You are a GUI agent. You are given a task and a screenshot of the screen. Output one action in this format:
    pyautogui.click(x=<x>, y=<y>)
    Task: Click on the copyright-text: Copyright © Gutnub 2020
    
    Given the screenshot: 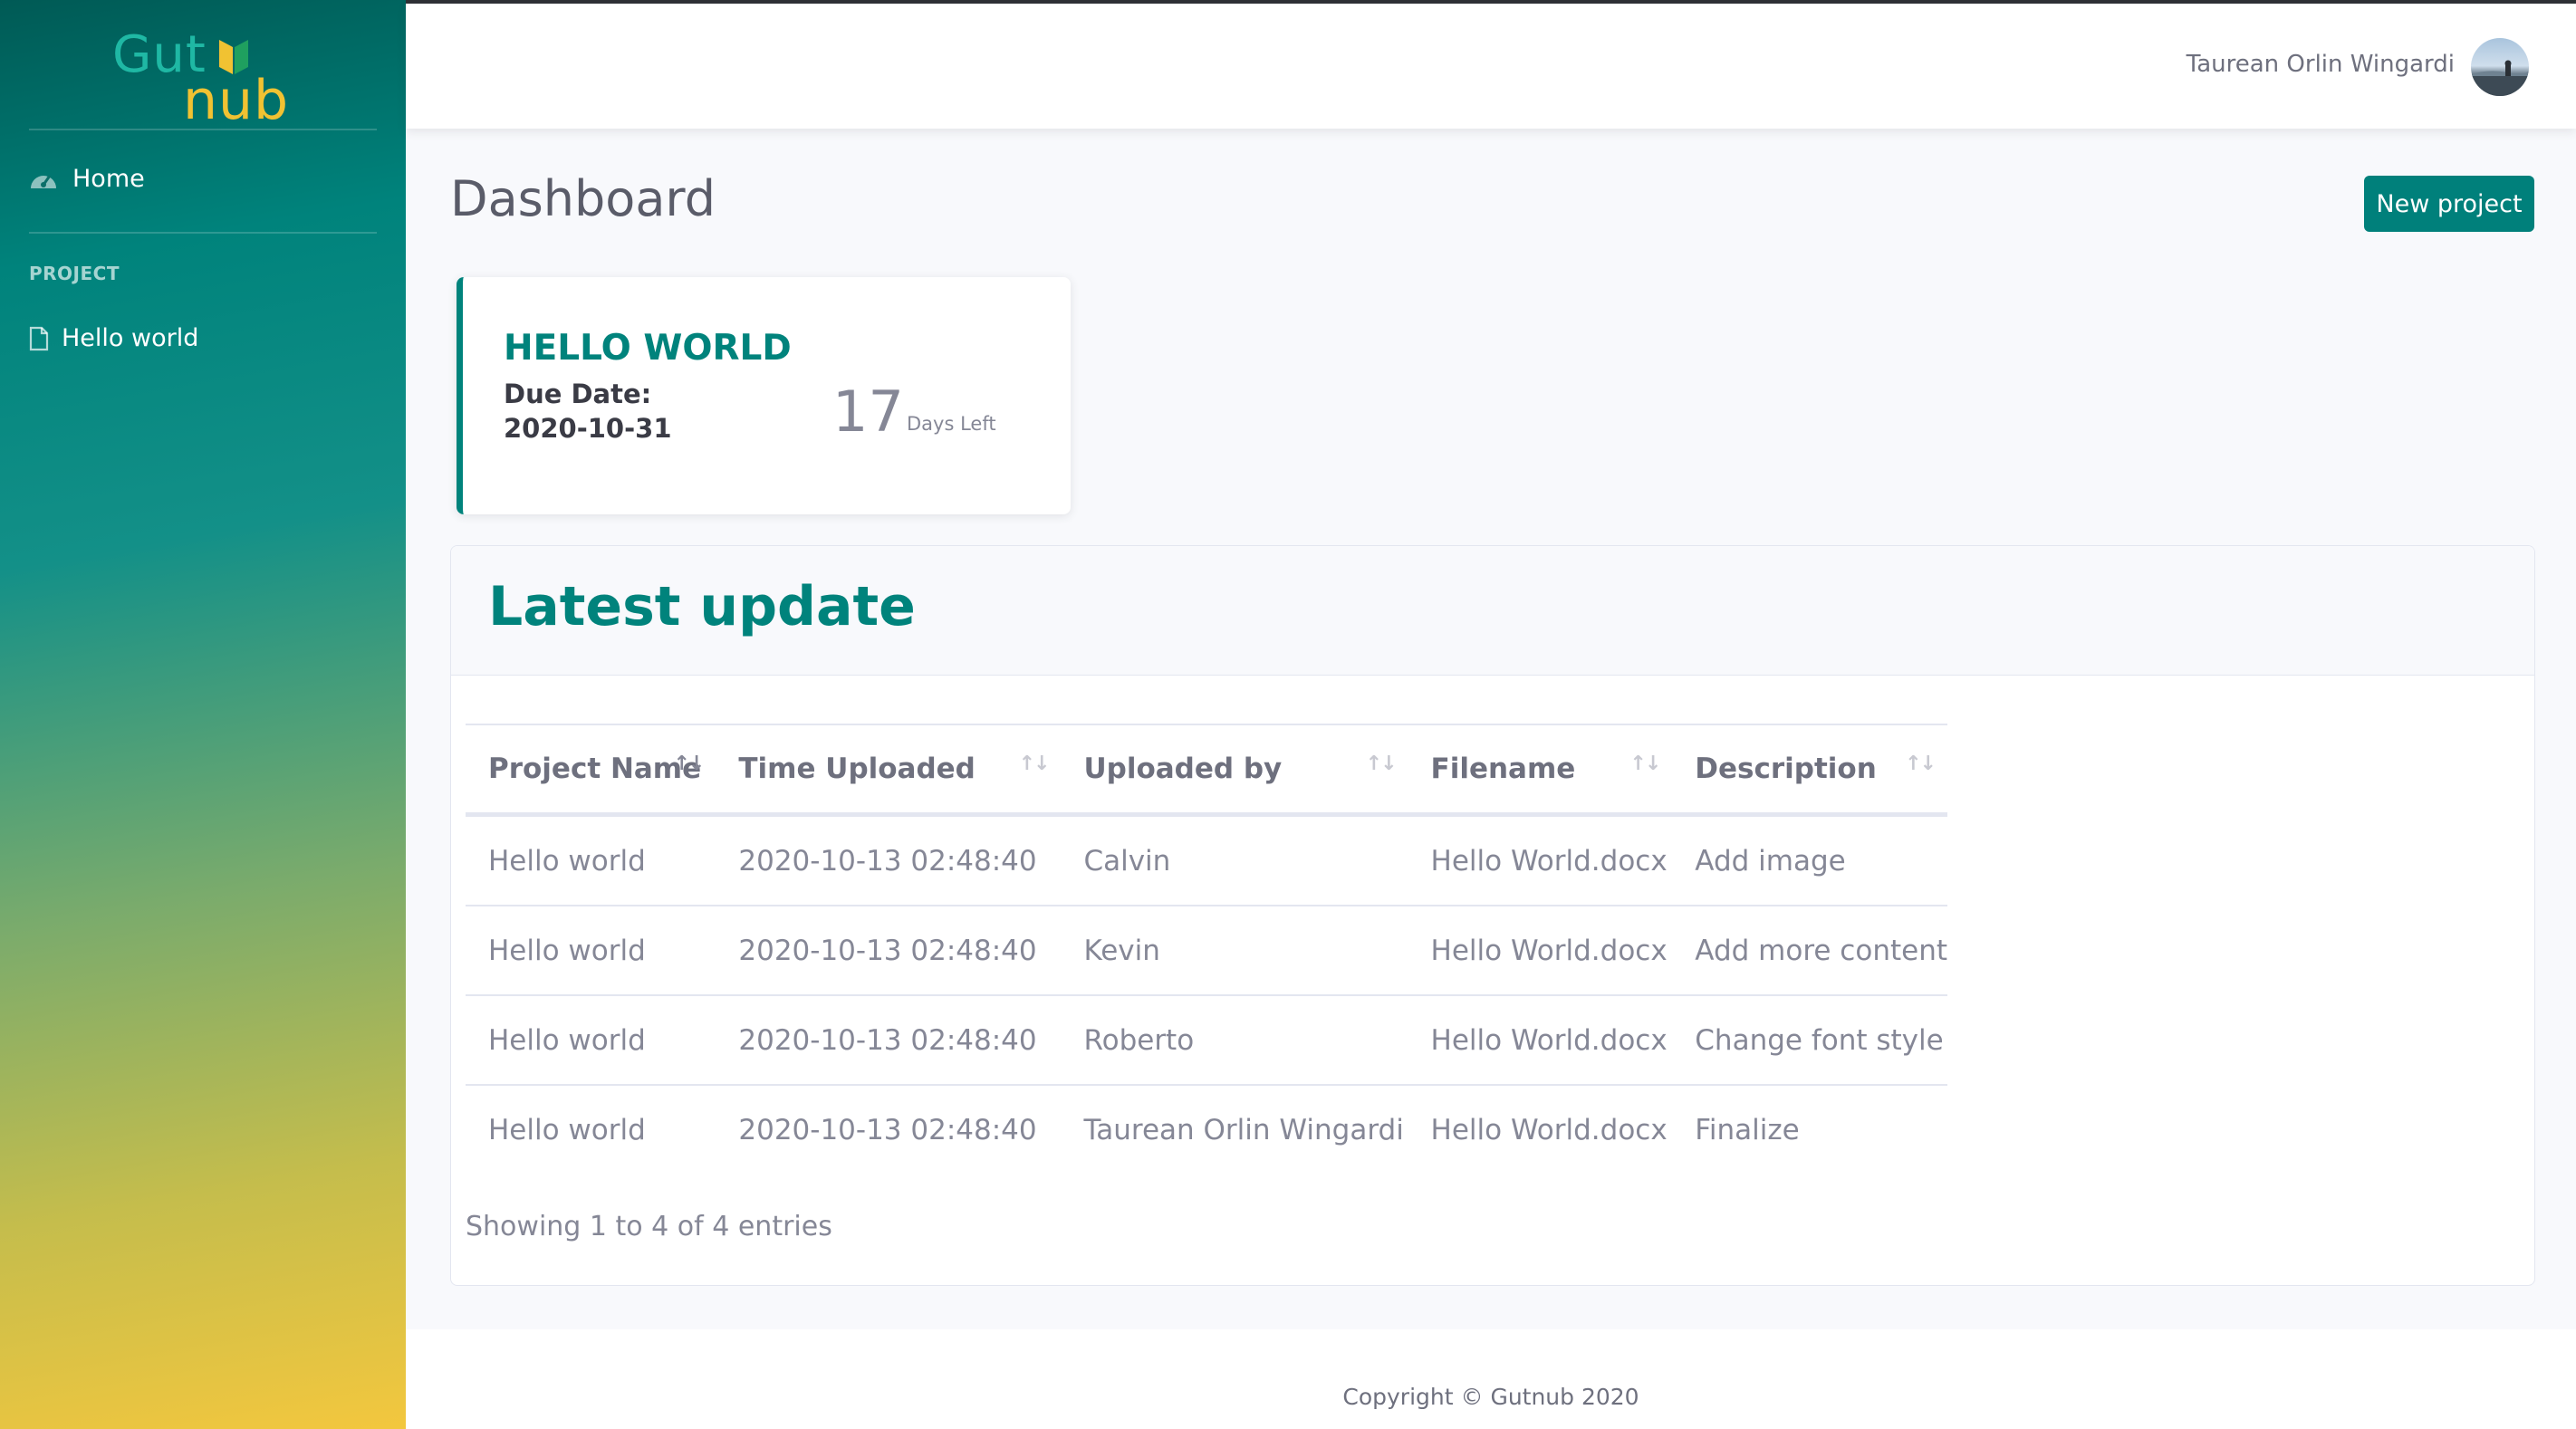 What is the action you would take?
    pyautogui.click(x=1490, y=1397)
    